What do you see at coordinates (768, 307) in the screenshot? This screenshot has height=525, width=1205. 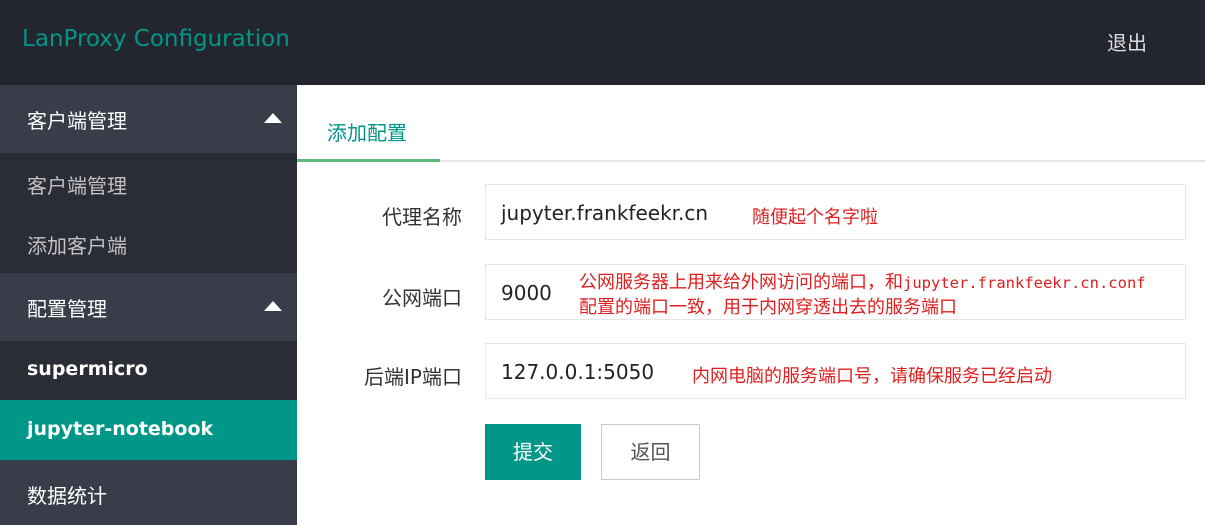 I see `public-port-annotation-line2: 配置的端口一致，用于内网穿透出去的服务端口` at bounding box center [768, 307].